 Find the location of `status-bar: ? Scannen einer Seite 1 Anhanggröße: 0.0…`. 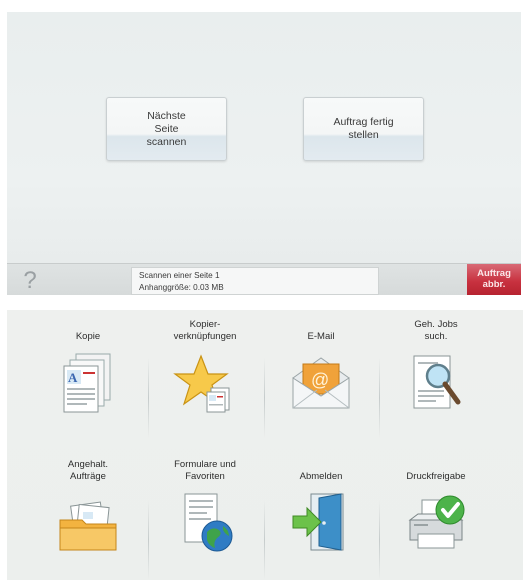

status-bar: ? Scannen einer Seite 1 Anhanggröße: 0.0… is located at coordinates (264, 279).